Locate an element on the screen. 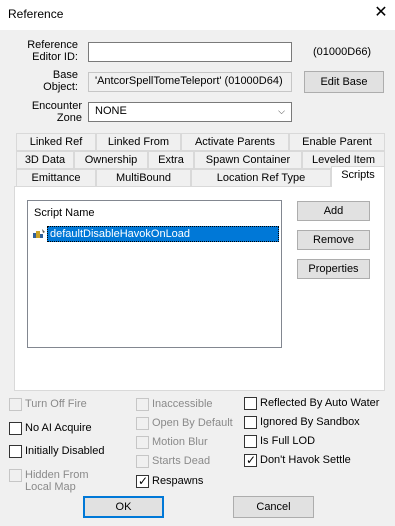 Image resolution: width=395 pixels, height=526 pixels. ok-button: OK is located at coordinates (123, 507).